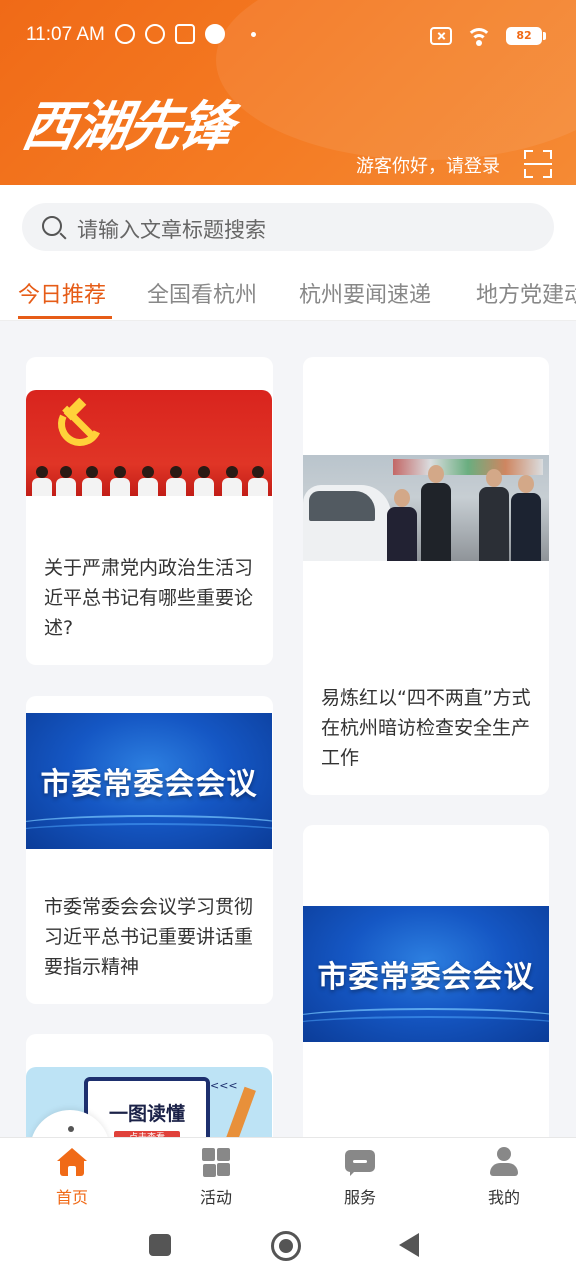 The image size is (576, 1280). I want to click on app-notification-icon, so click(185, 34).